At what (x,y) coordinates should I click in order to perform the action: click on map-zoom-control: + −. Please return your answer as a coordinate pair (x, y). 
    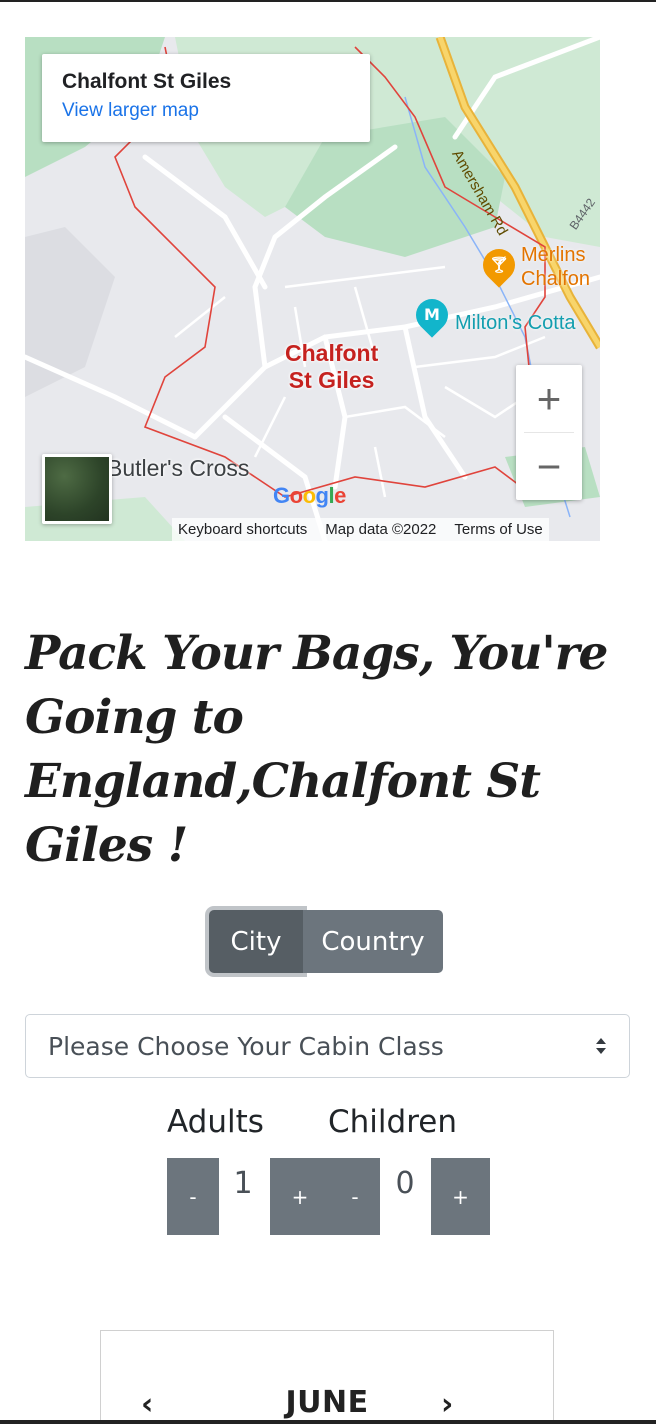
    Looking at the image, I should click on (549, 432).